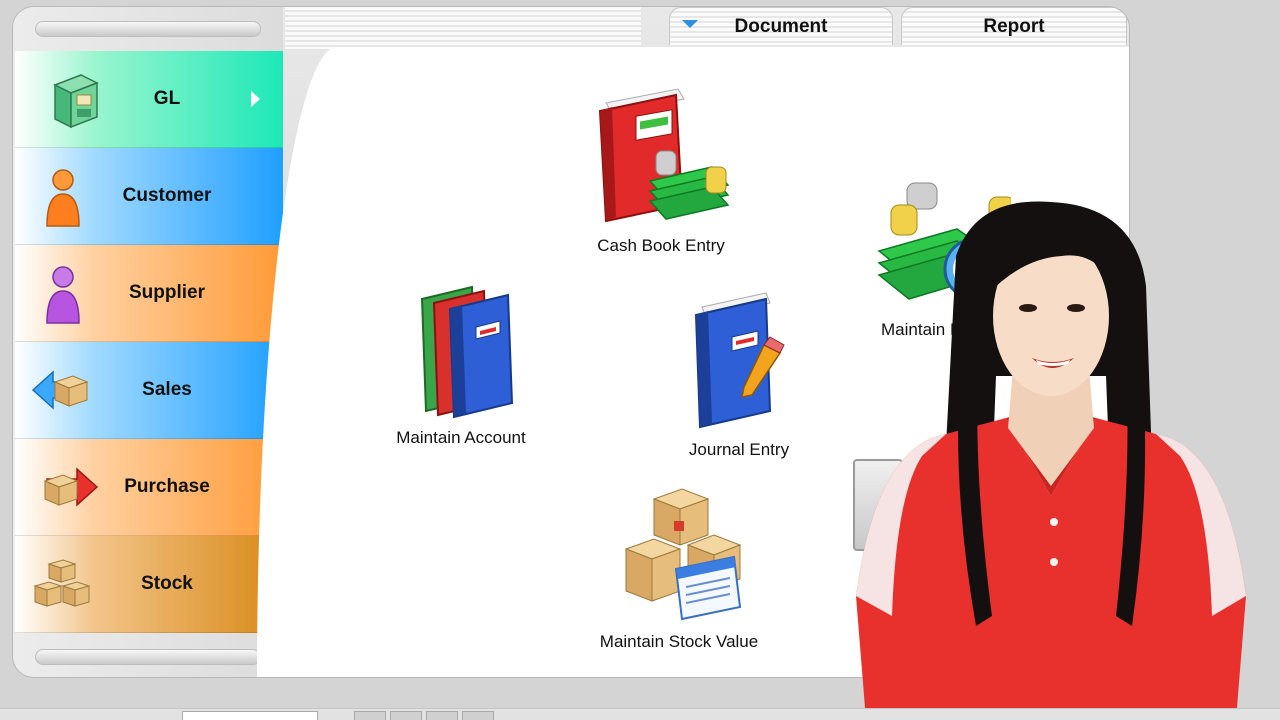 Image resolution: width=1280 pixels, height=720 pixels. What do you see at coordinates (167, 389) in the screenshot?
I see `sidebar-item-label: Sales` at bounding box center [167, 389].